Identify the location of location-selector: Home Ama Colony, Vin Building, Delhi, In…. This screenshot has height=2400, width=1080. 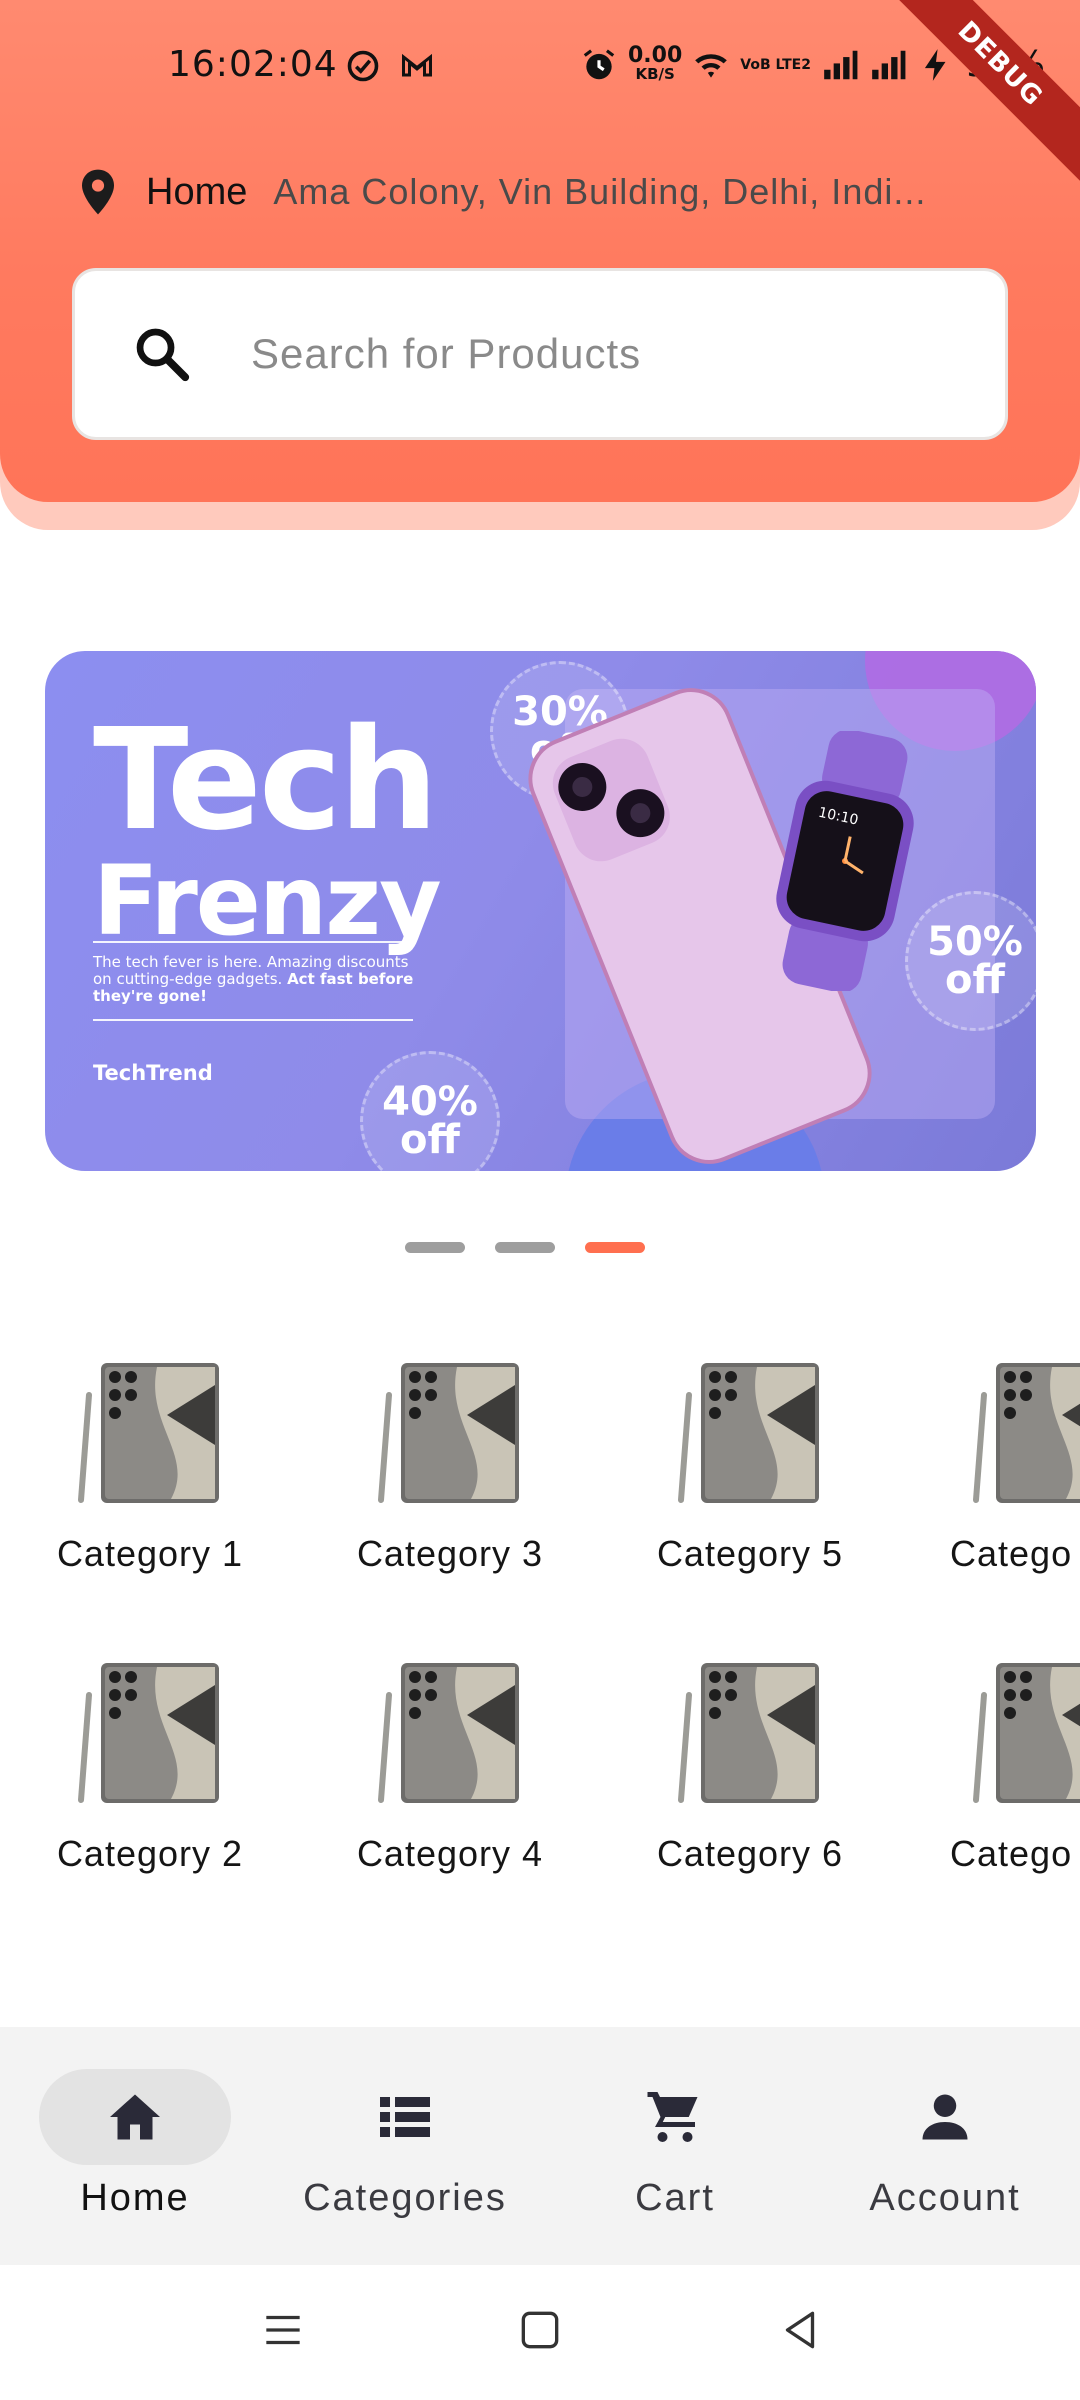
(502, 192).